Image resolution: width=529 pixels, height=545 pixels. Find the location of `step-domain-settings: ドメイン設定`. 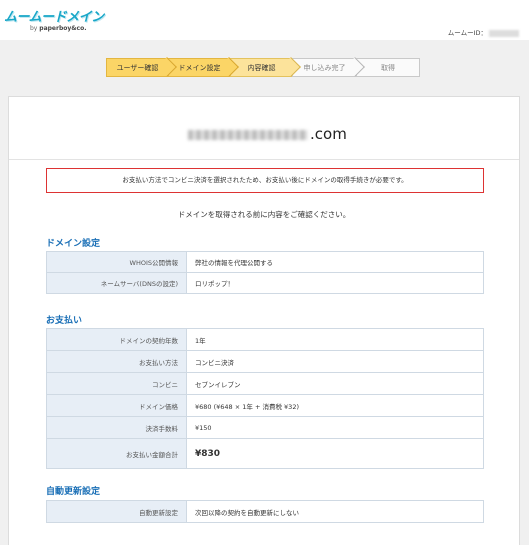

step-domain-settings: ドメイン設定 is located at coordinates (203, 67).